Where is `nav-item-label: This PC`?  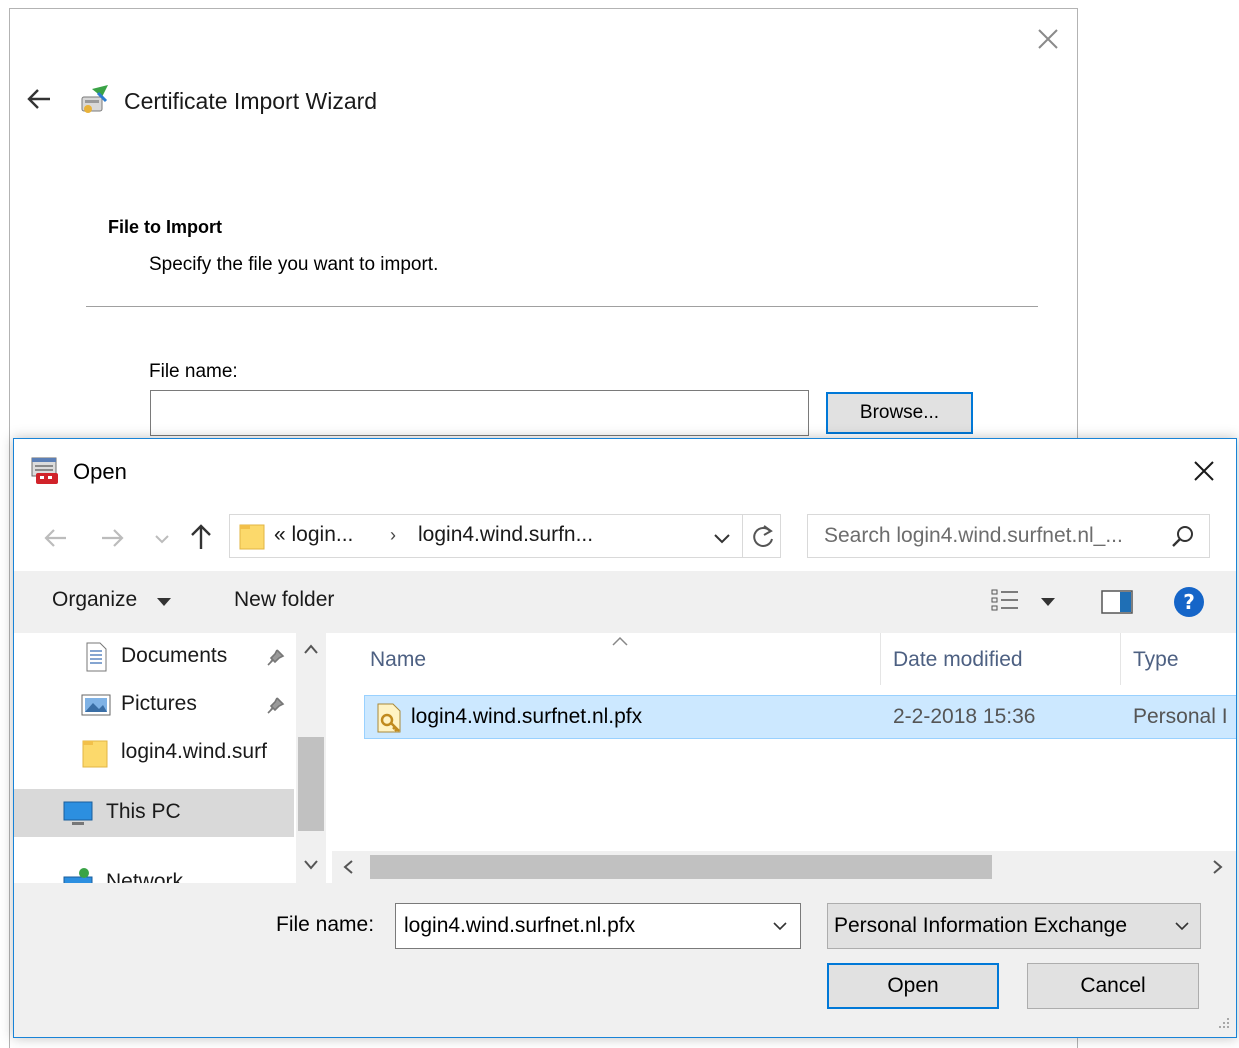
nav-item-label: This PC is located at coordinates (143, 811).